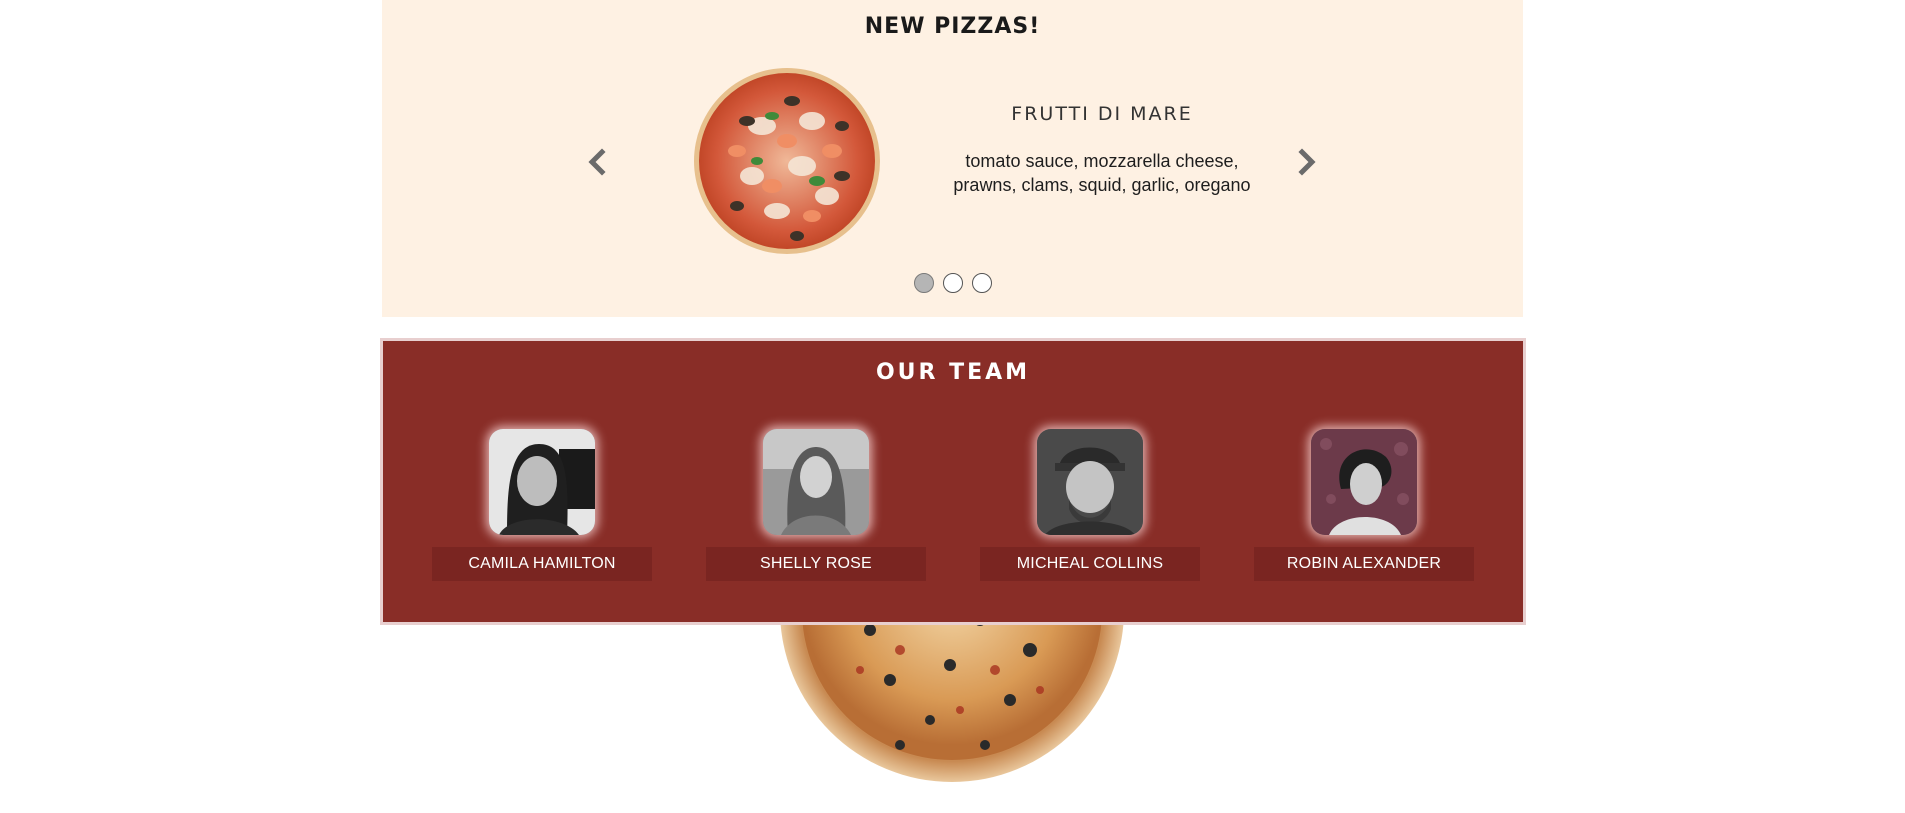 Image resolution: width=1905 pixels, height=813 pixels. I want to click on chevron-right-icon, so click(1307, 162).